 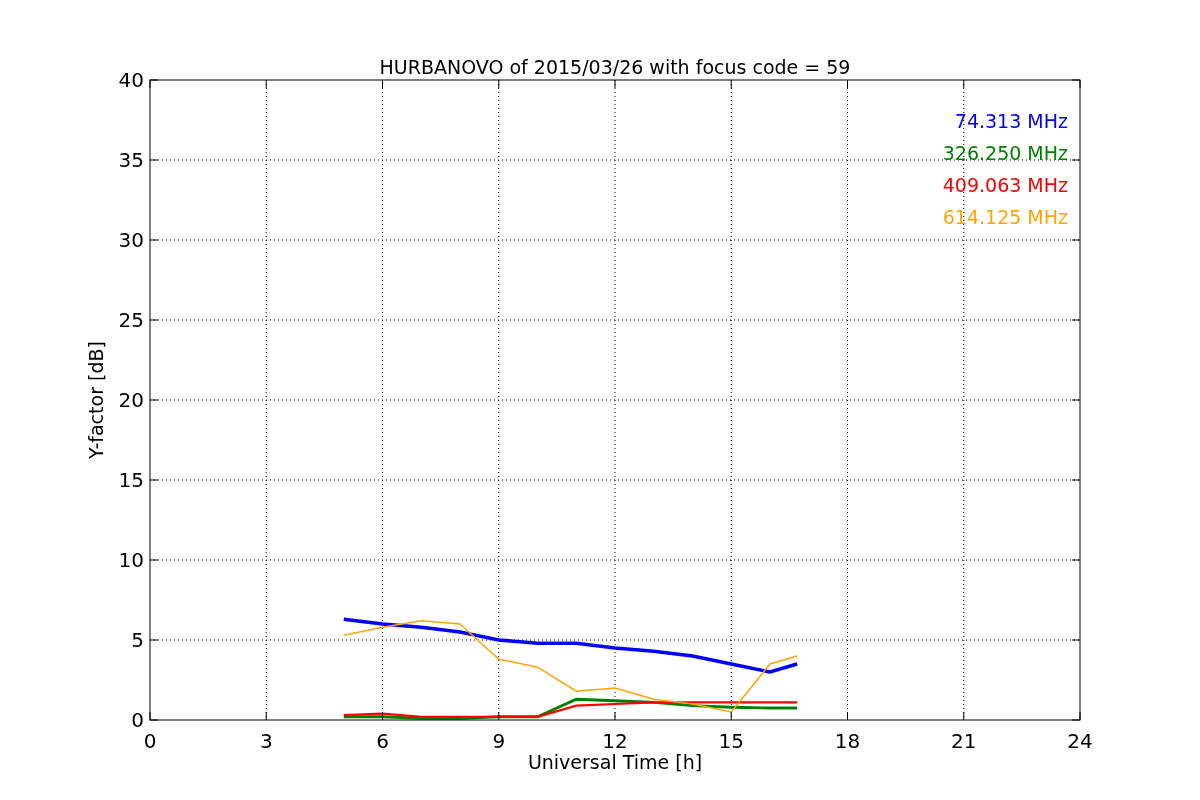 What do you see at coordinates (731, 741) in the screenshot?
I see `x-tick-label: 15` at bounding box center [731, 741].